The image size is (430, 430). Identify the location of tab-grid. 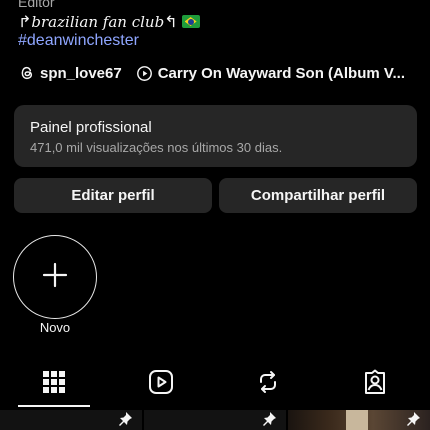
(53, 384).